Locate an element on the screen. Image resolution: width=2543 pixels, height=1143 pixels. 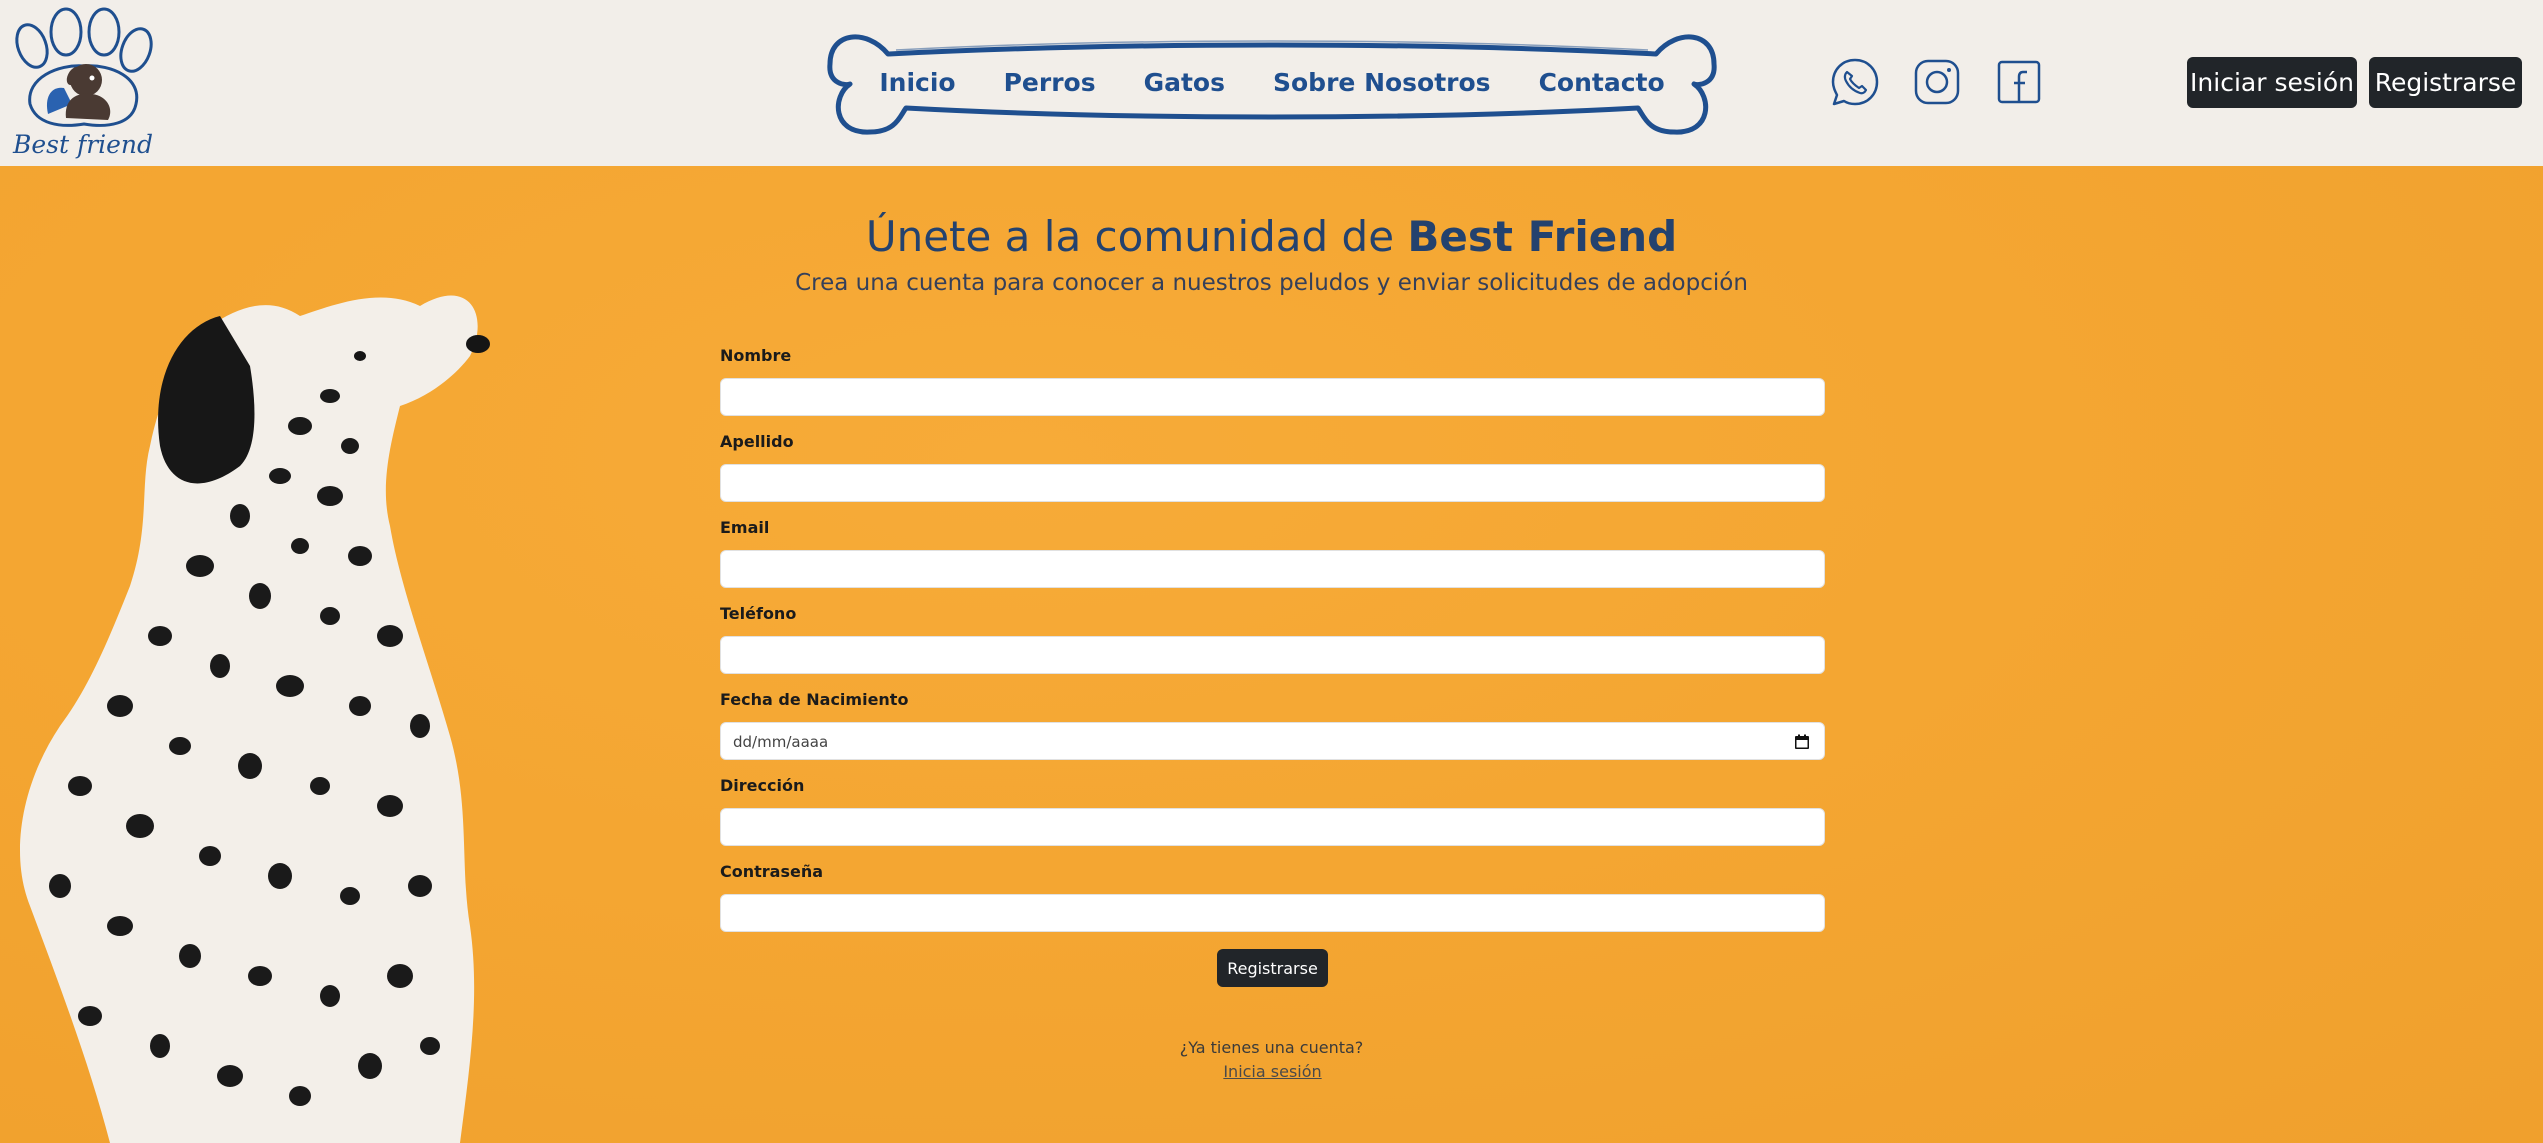
submit-register-button: Registrarse is located at coordinates (1272, 968).